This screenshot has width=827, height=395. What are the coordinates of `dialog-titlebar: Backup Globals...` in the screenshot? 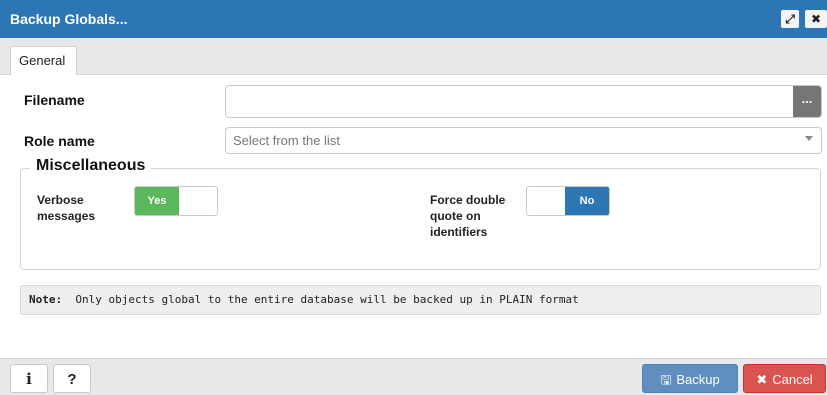 It's located at (413, 19).